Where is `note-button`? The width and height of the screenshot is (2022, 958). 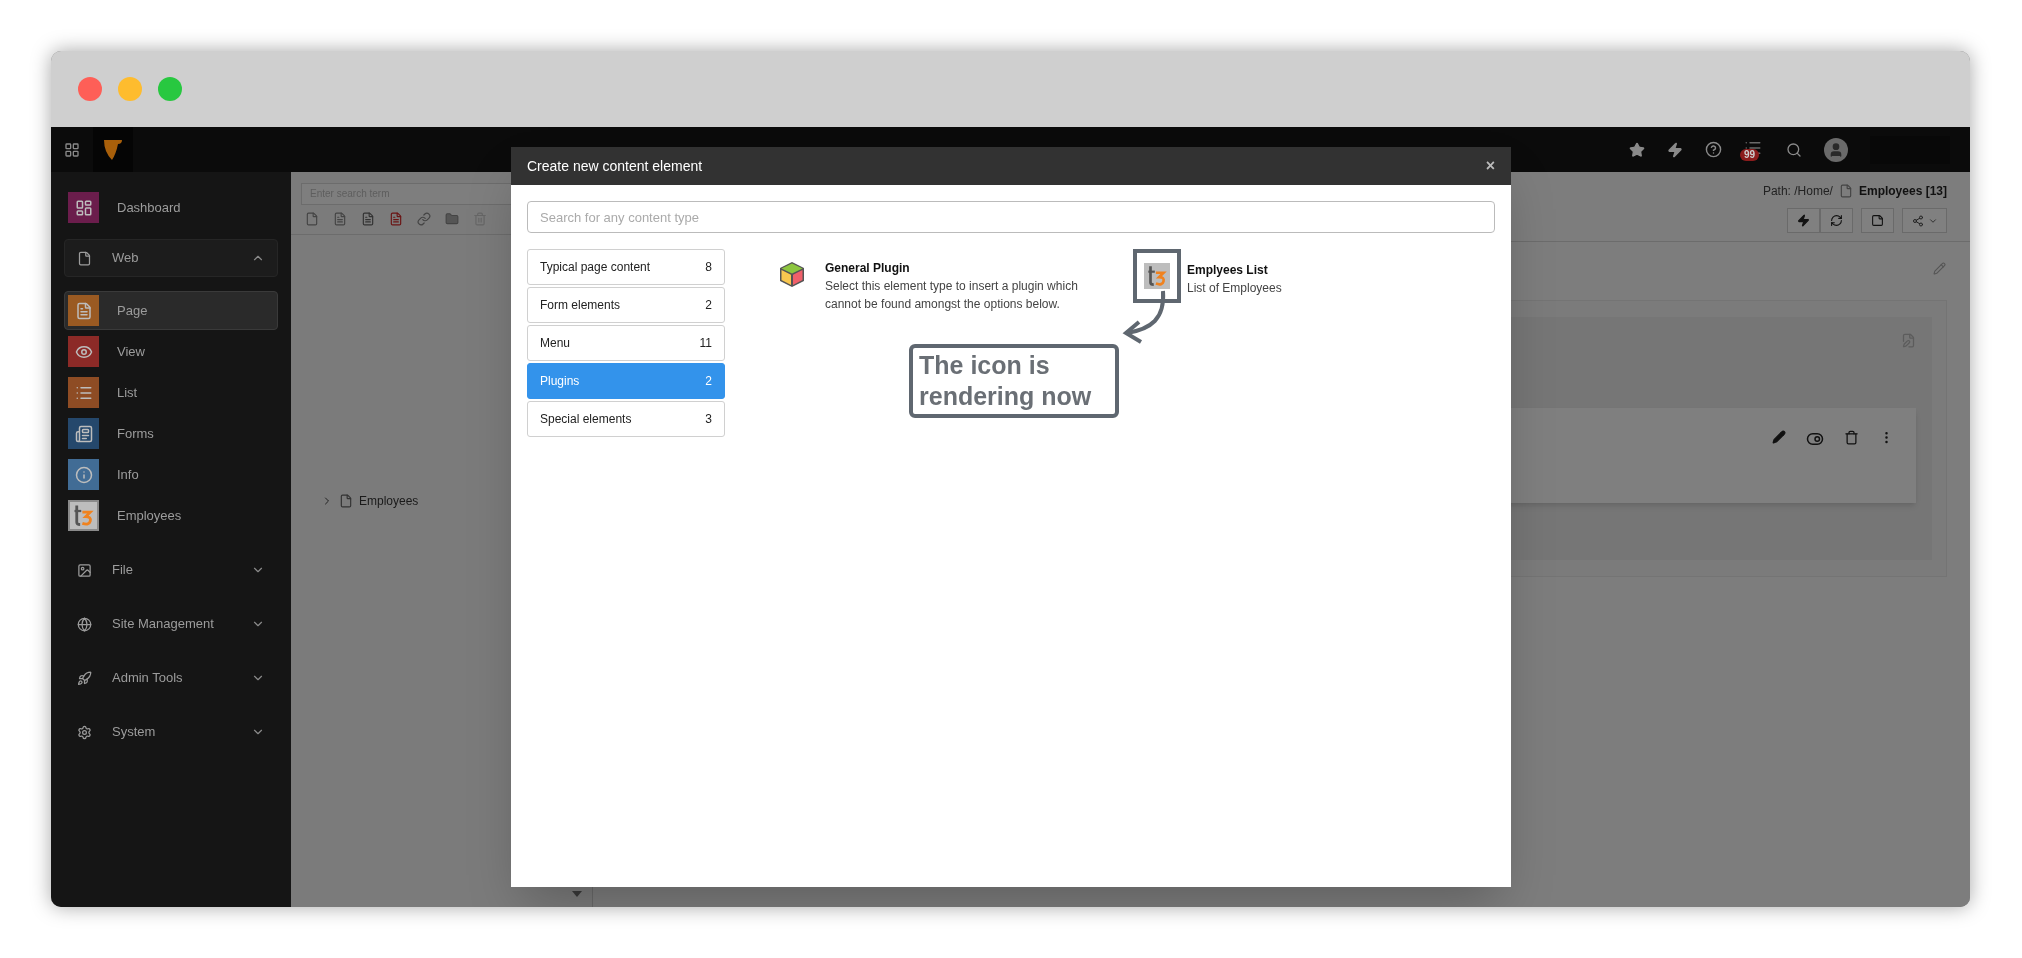 note-button is located at coordinates (1877, 220).